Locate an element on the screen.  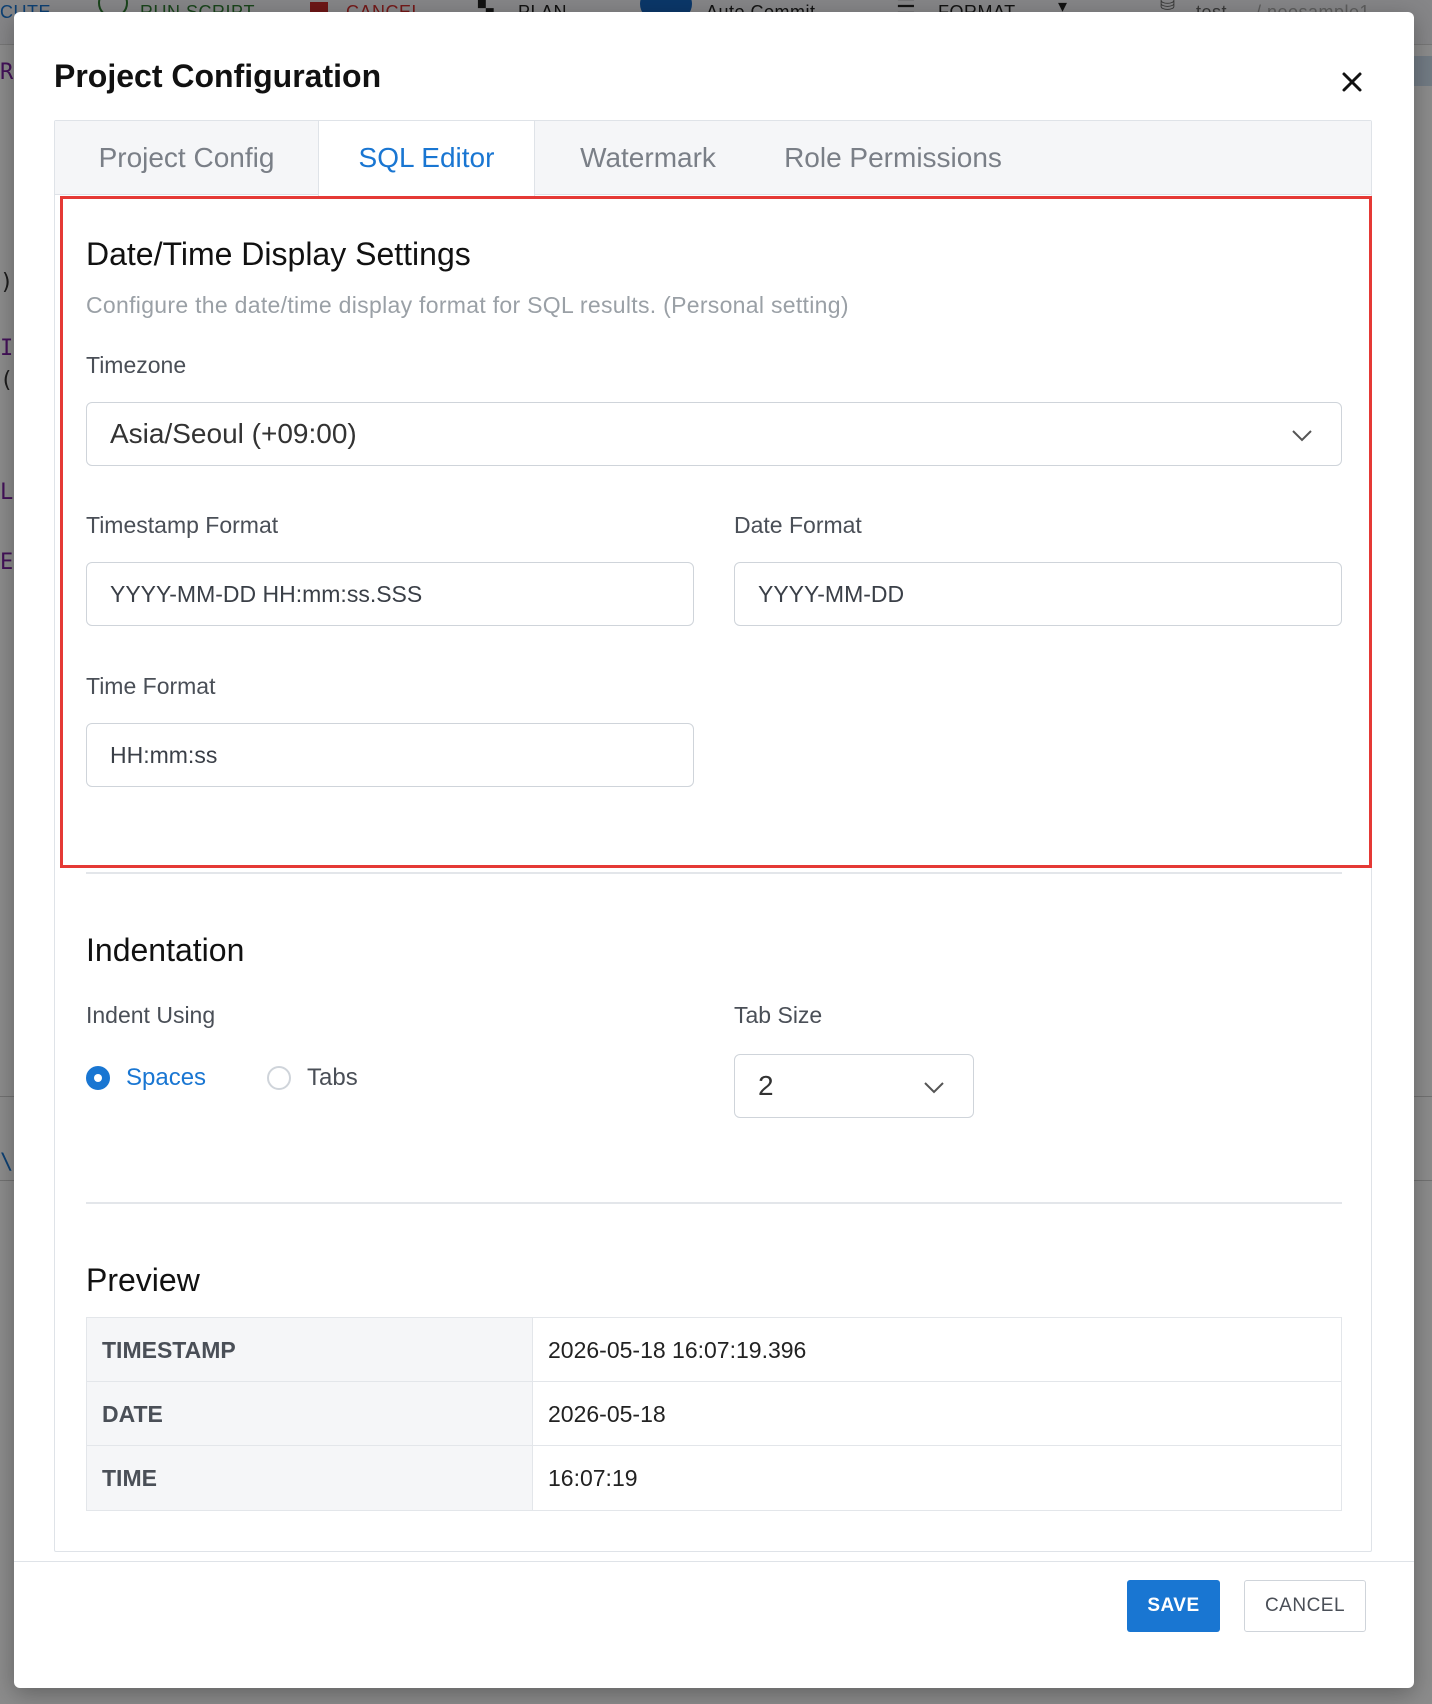
close-button is located at coordinates (1352, 82).